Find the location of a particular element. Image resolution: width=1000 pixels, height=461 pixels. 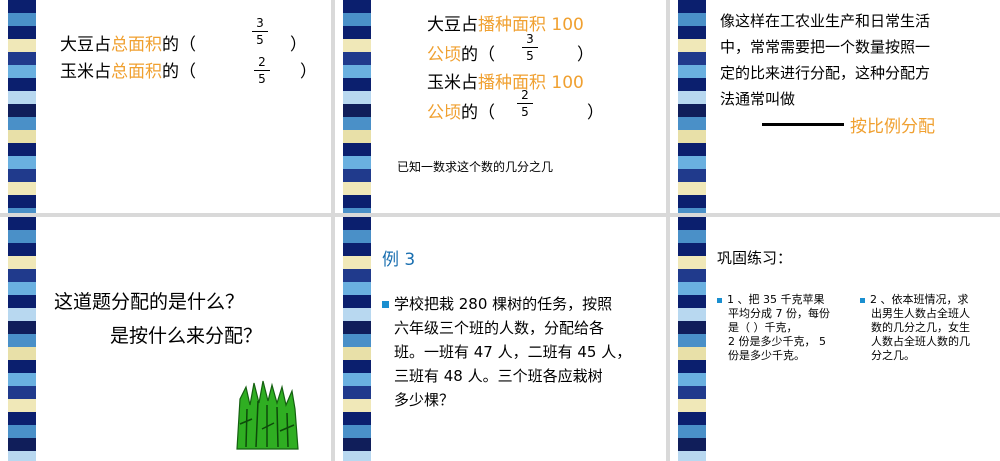

fraction-2-5: 25 is located at coordinates (525, 103).